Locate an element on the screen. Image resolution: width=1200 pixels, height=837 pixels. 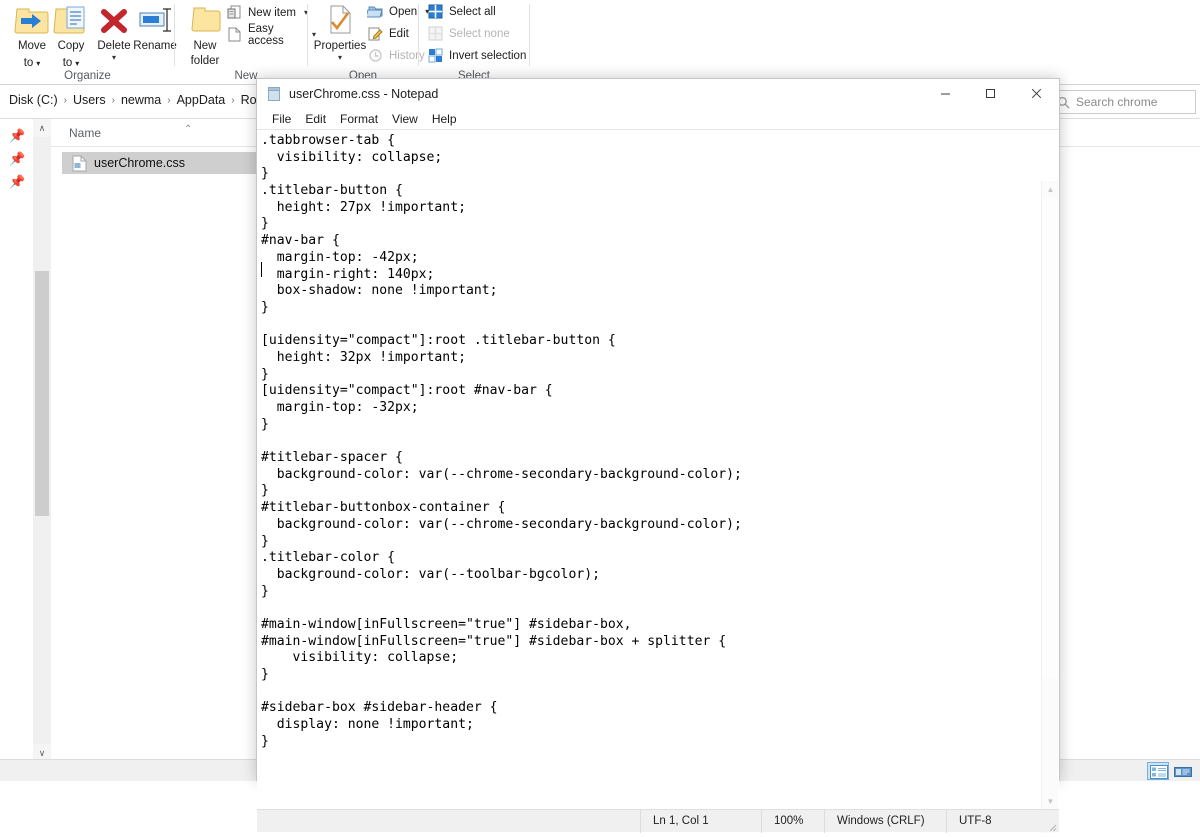
history-icon is located at coordinates (375, 55).